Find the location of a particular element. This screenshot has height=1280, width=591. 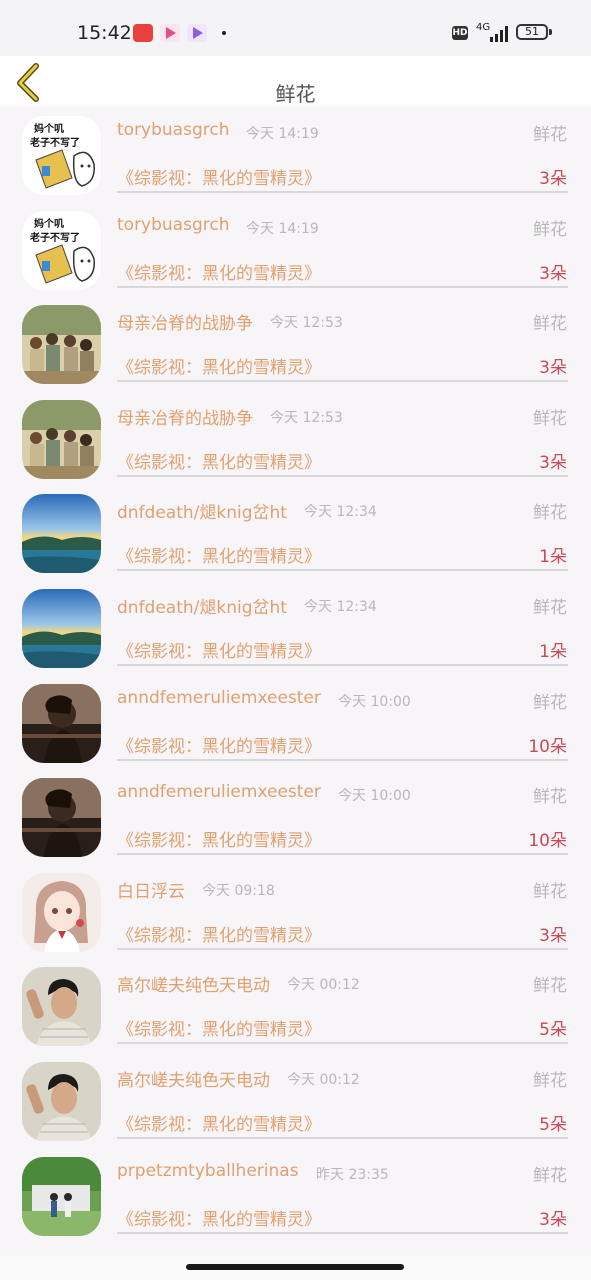

gift-time: 昨天 23:35 is located at coordinates (352, 1174).